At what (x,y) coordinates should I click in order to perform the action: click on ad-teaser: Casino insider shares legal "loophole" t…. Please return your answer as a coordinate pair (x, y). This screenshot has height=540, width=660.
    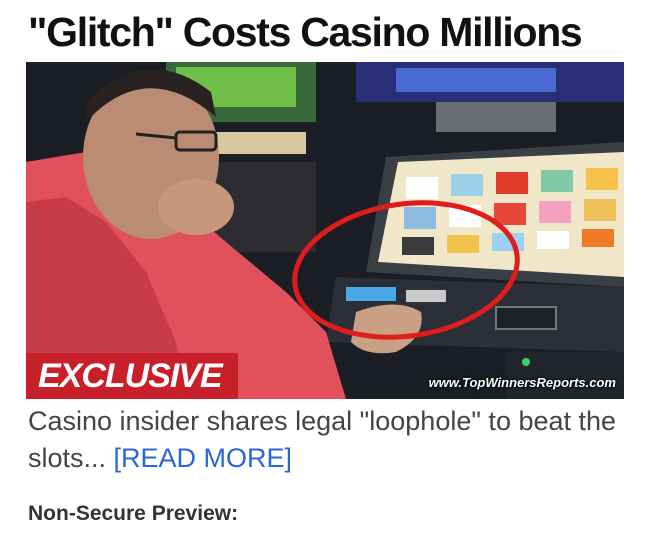
    Looking at the image, I should click on (333, 440).